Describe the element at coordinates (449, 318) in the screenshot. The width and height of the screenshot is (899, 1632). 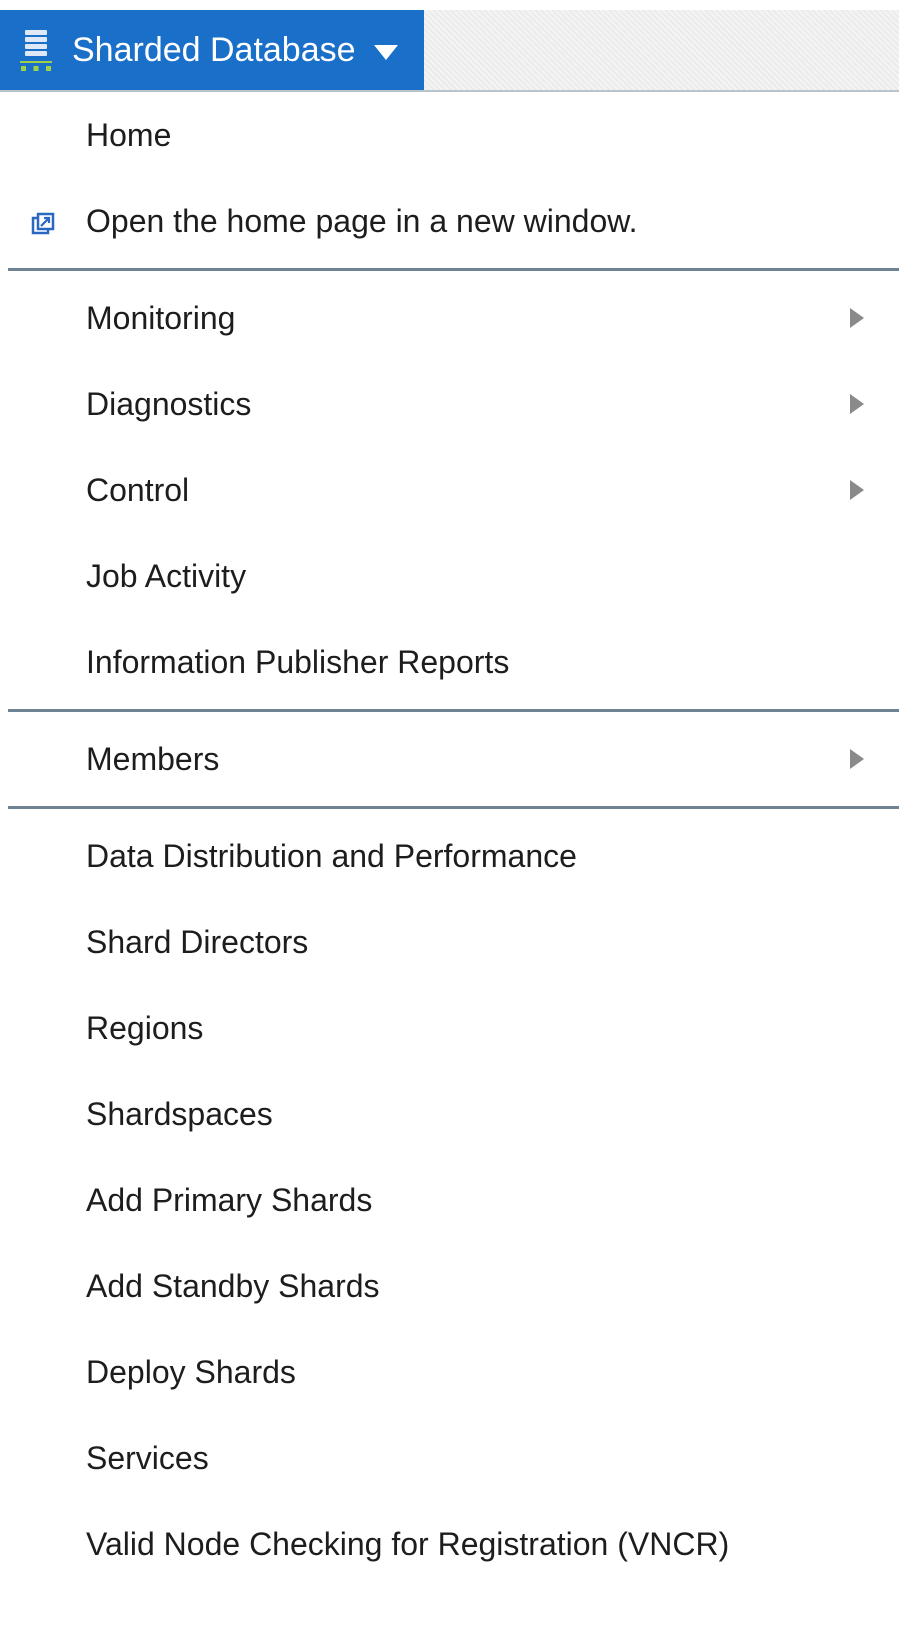
I see `menu-item-monitoring: Monitoring` at that location.